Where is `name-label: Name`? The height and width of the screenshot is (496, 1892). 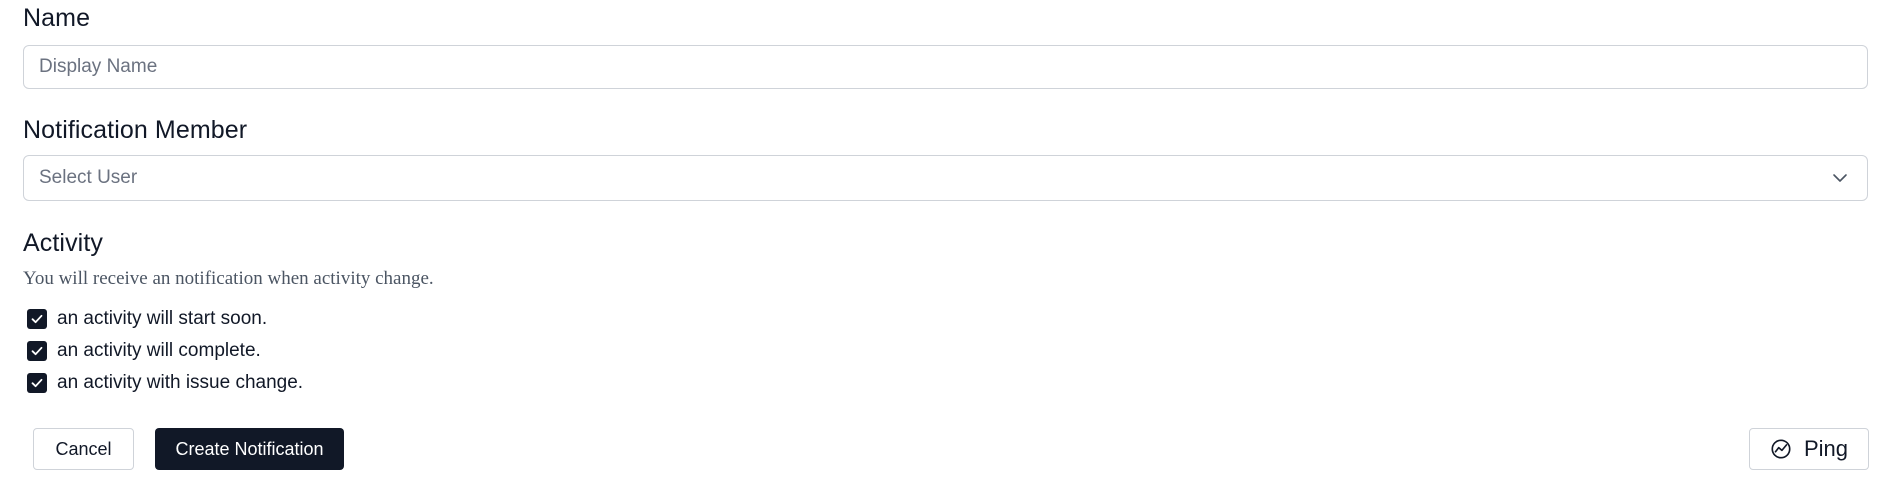 name-label: Name is located at coordinates (57, 18).